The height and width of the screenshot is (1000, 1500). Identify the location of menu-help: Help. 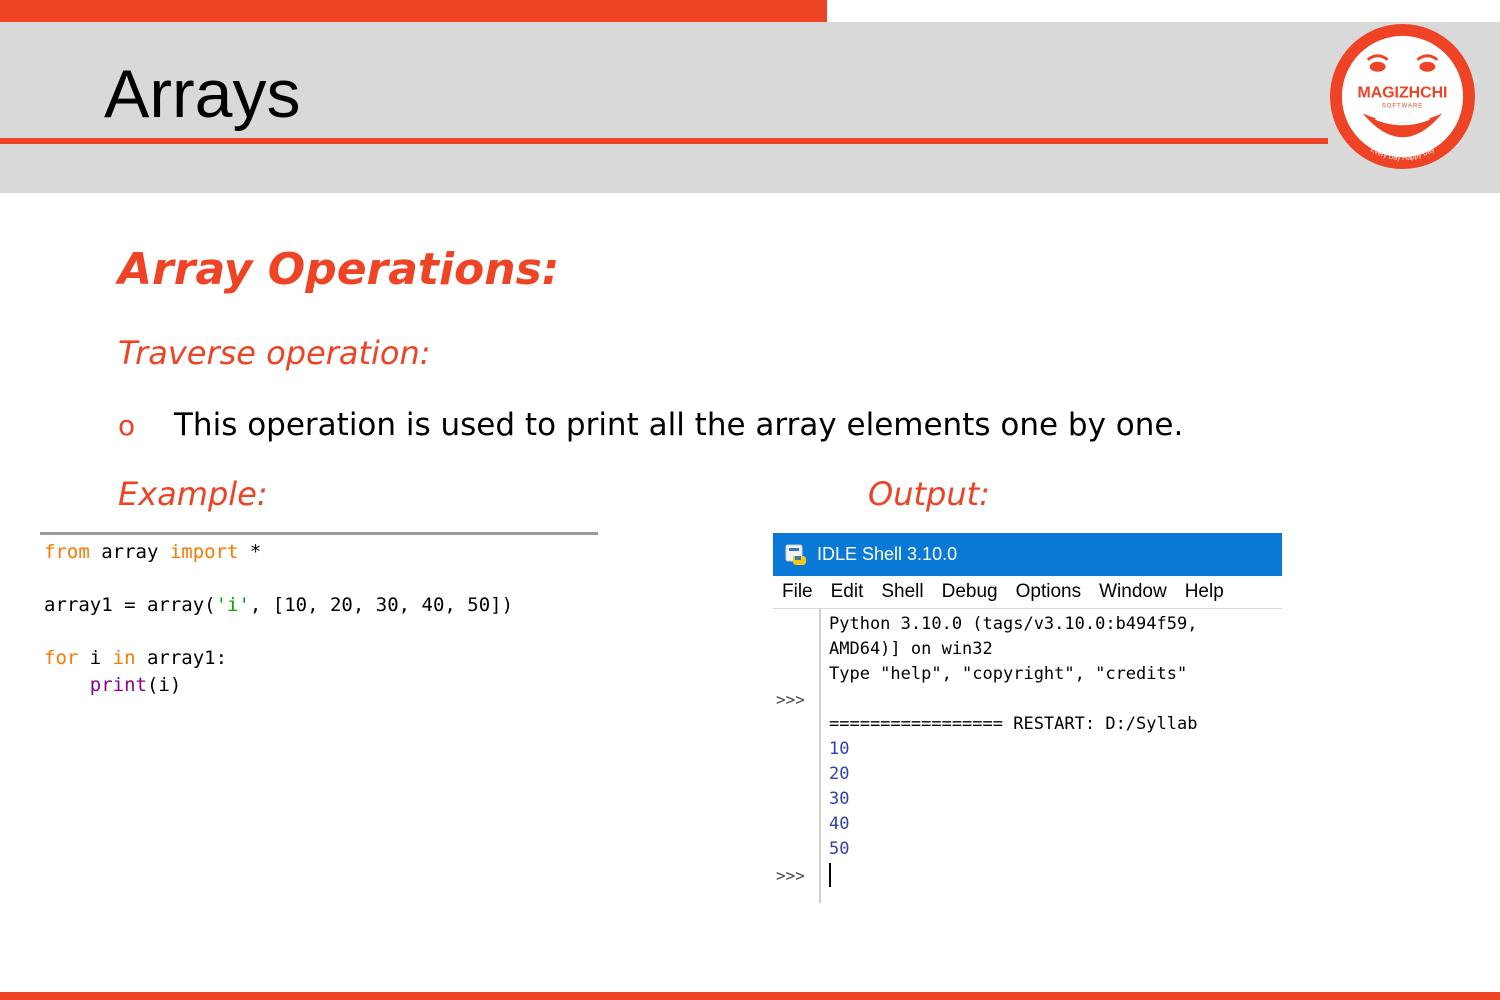
(1204, 592).